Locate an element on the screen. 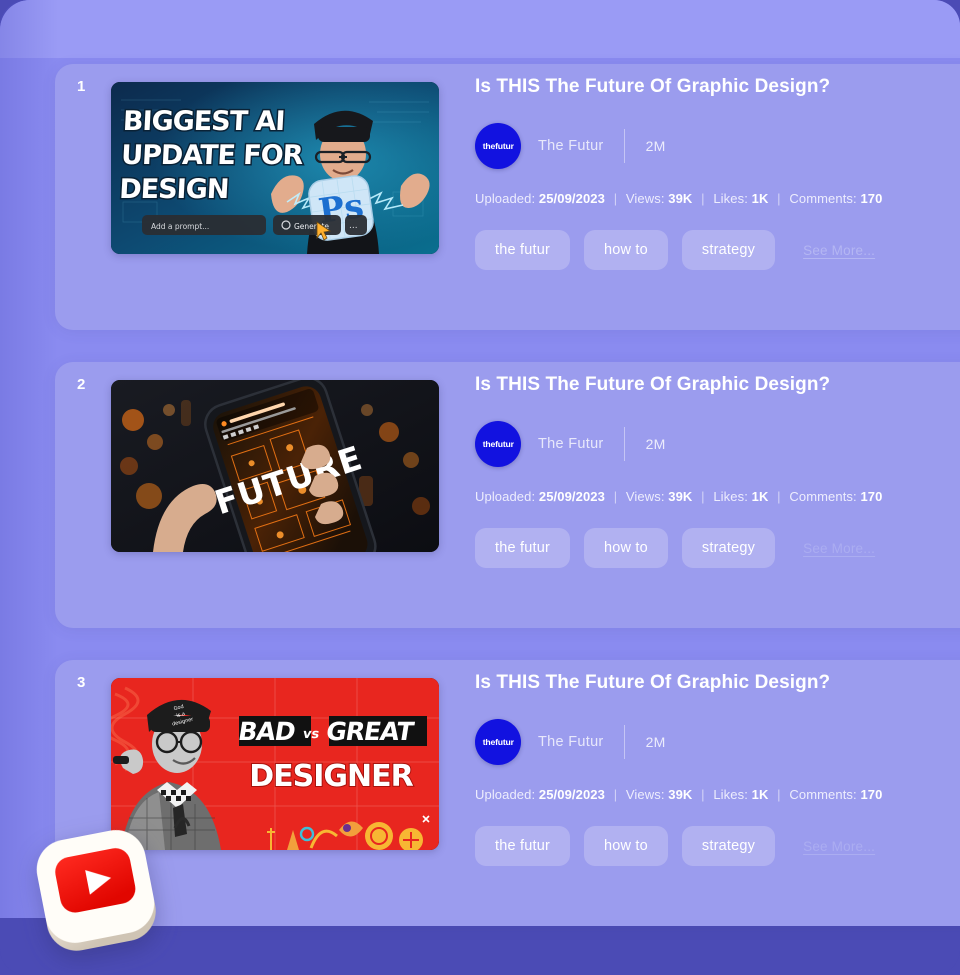 This screenshot has height=975, width=960. svg-text: BAD is located at coordinates (266, 731).